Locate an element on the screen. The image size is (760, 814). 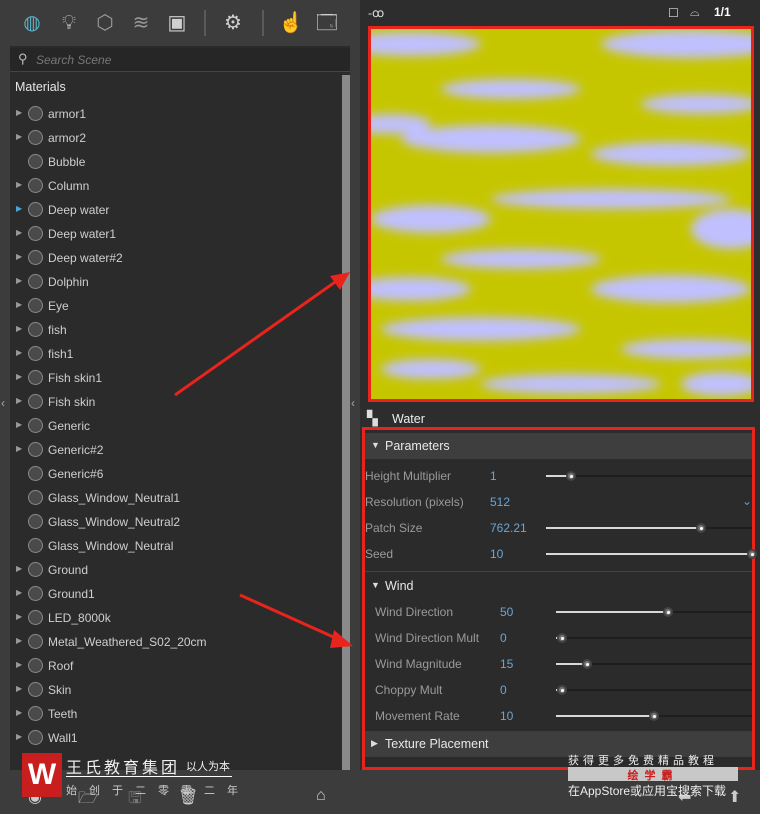
watermark-app: 绘学霸 is located at coordinates (653, 776).